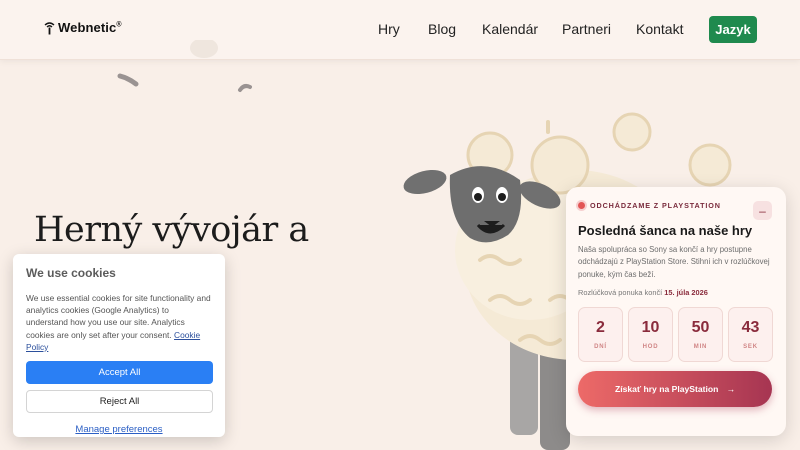 This screenshot has width=800, height=450. Describe the element at coordinates (733, 29) in the screenshot. I see `language-button: Jazyk` at that location.